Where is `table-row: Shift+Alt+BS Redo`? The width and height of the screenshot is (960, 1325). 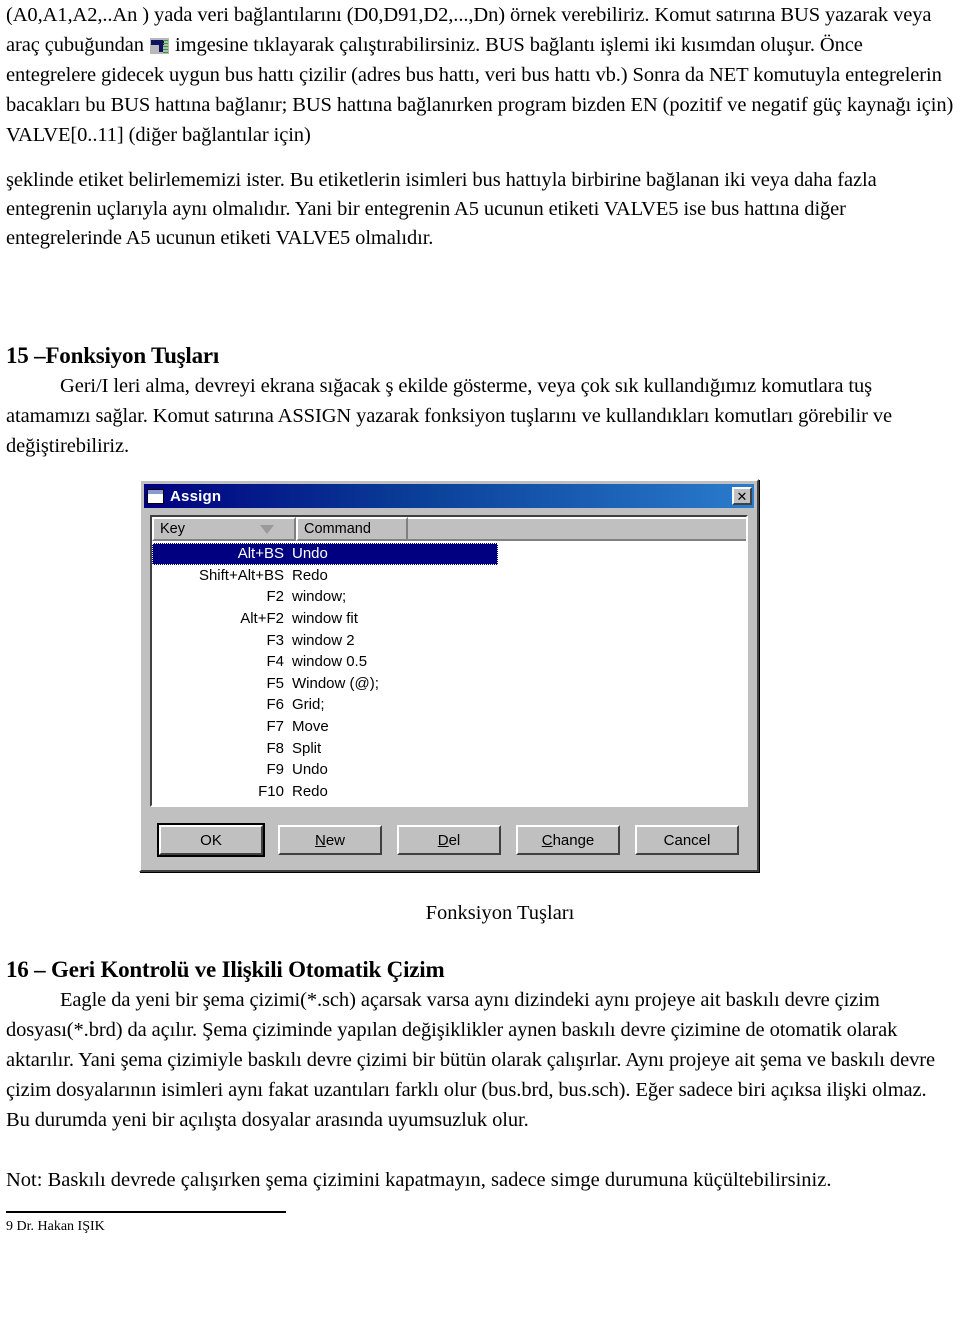
table-row: Shift+Alt+BS Redo is located at coordinates (449, 576).